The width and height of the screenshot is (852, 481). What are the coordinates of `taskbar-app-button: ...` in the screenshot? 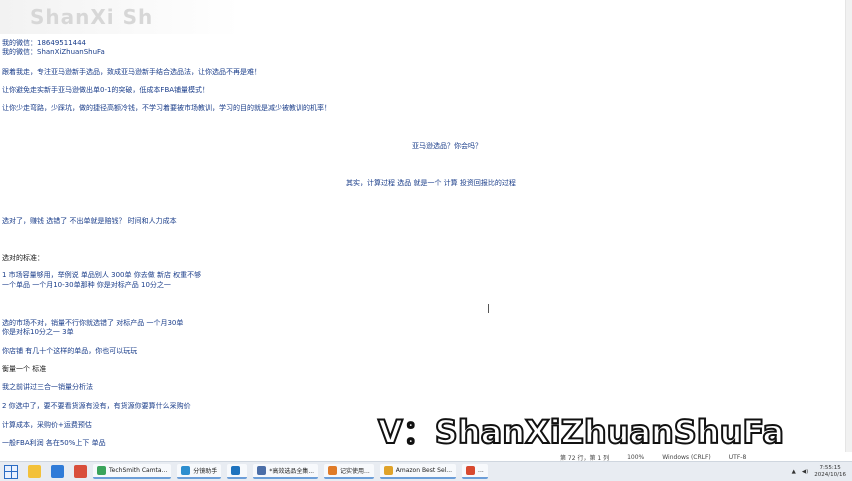 It's located at (475, 471).